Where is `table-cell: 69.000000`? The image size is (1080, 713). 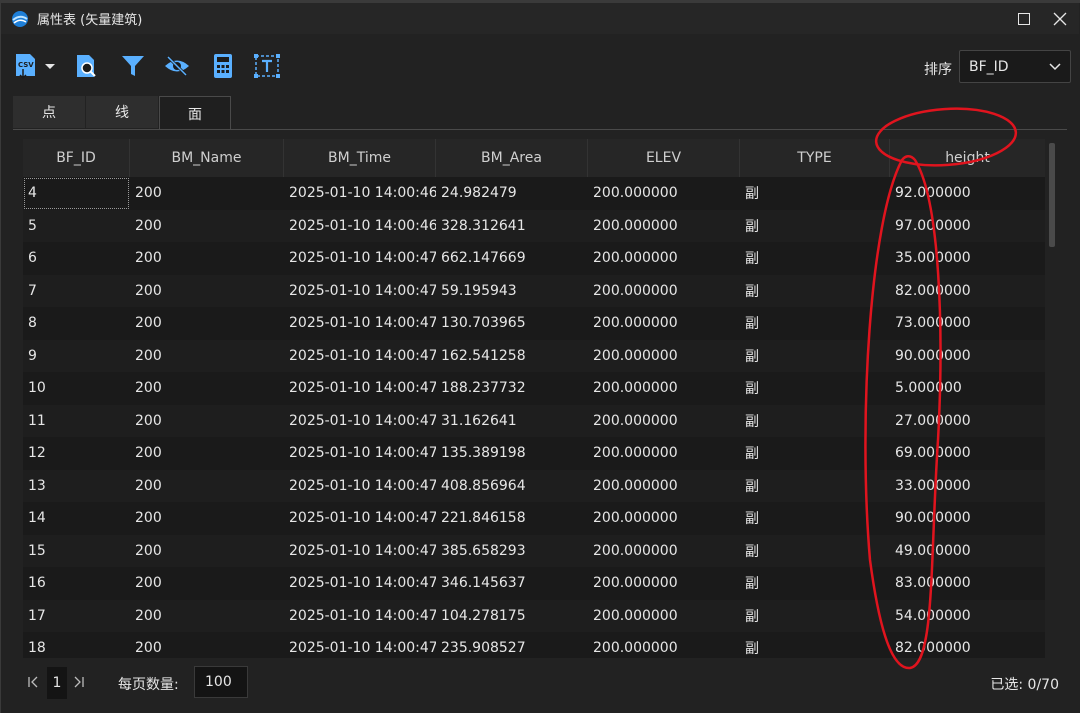 table-cell: 69.000000 is located at coordinates (967, 453).